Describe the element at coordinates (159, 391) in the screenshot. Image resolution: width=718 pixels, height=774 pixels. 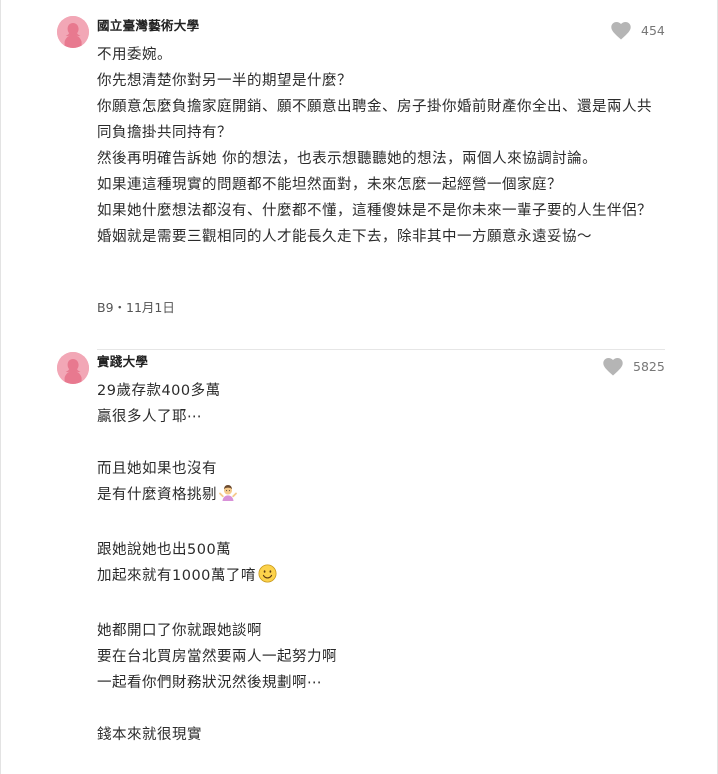
I see `comment-line: 29歲存款400多萬` at that location.